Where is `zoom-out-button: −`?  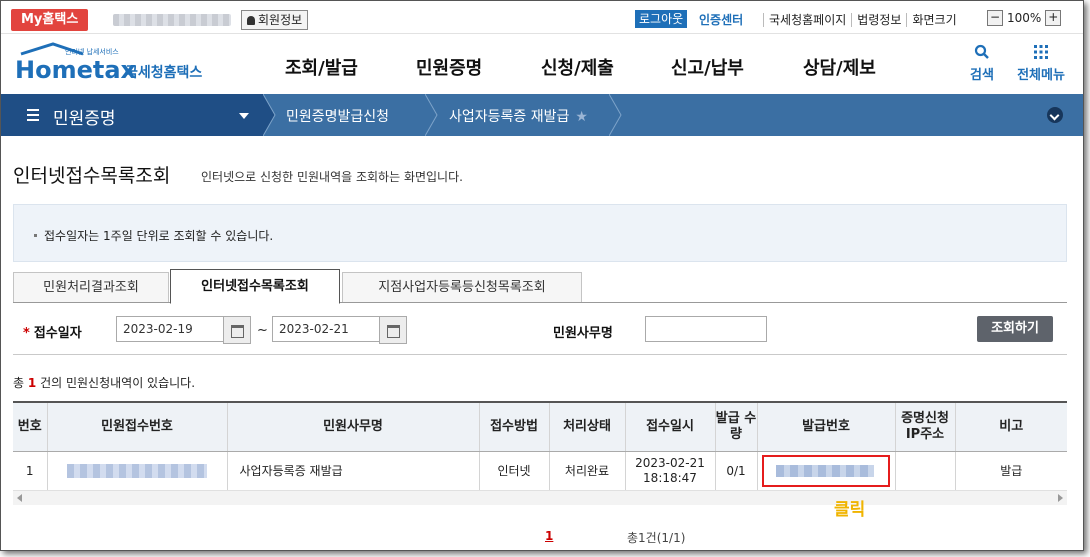 zoom-out-button: − is located at coordinates (995, 18).